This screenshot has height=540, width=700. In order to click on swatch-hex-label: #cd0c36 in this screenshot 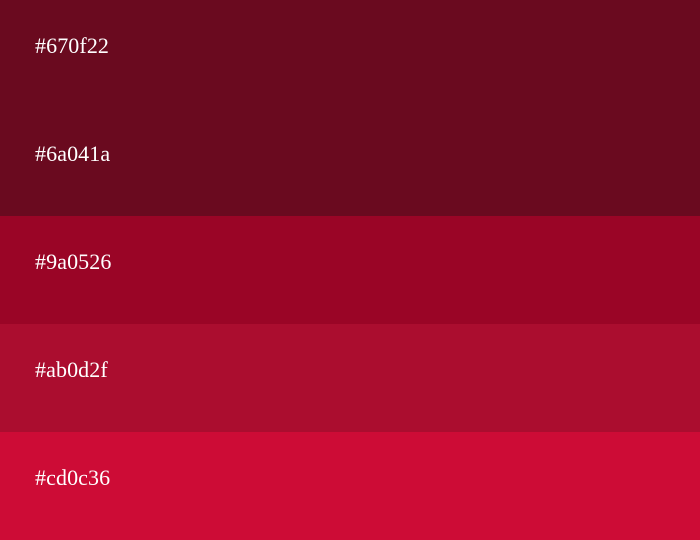, I will do `click(73, 477)`.